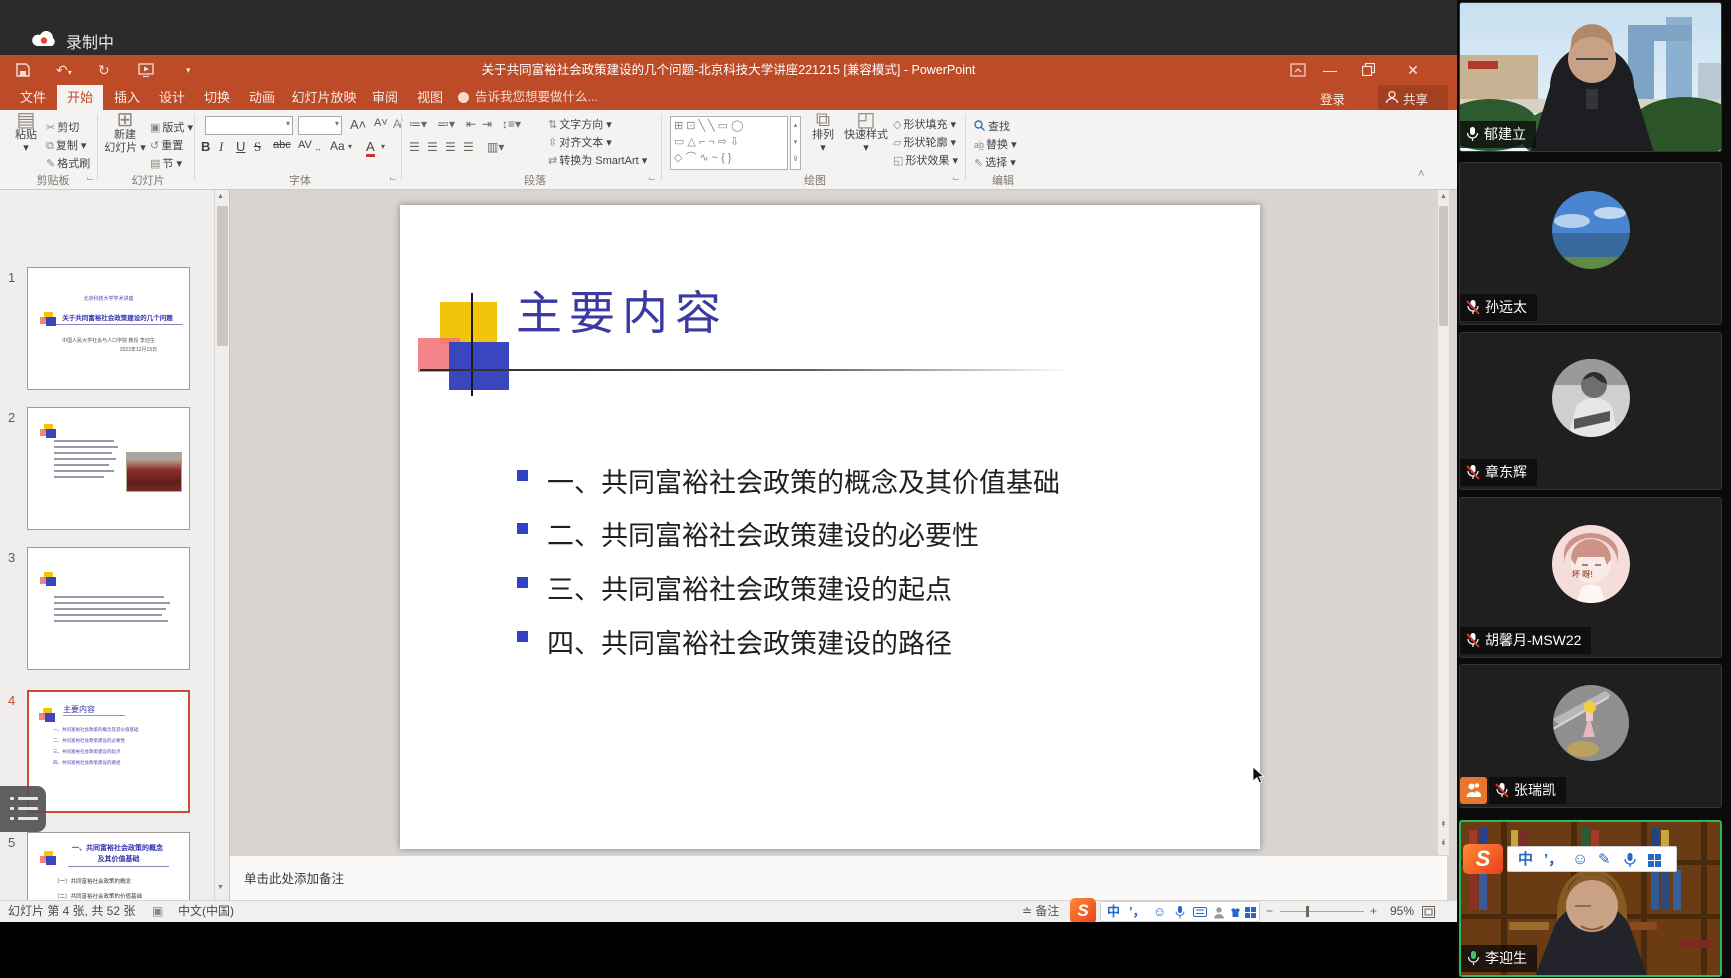  What do you see at coordinates (430, 97) in the screenshot?
I see `tab-view: 视图` at bounding box center [430, 97].